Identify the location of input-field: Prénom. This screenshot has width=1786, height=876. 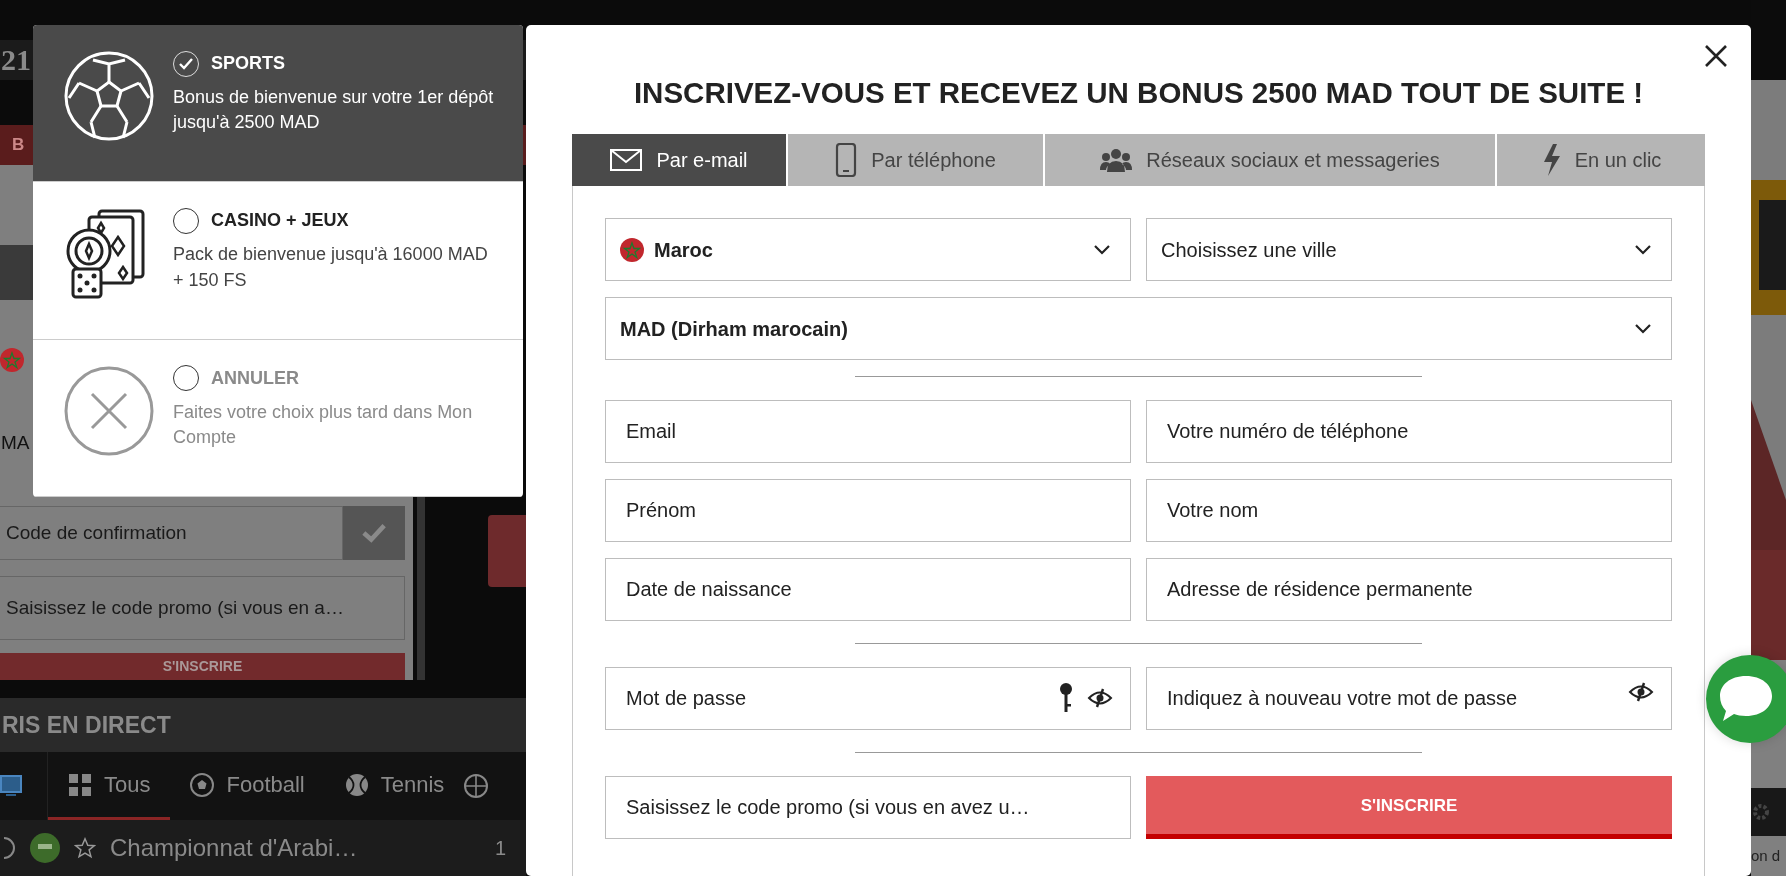
(868, 511).